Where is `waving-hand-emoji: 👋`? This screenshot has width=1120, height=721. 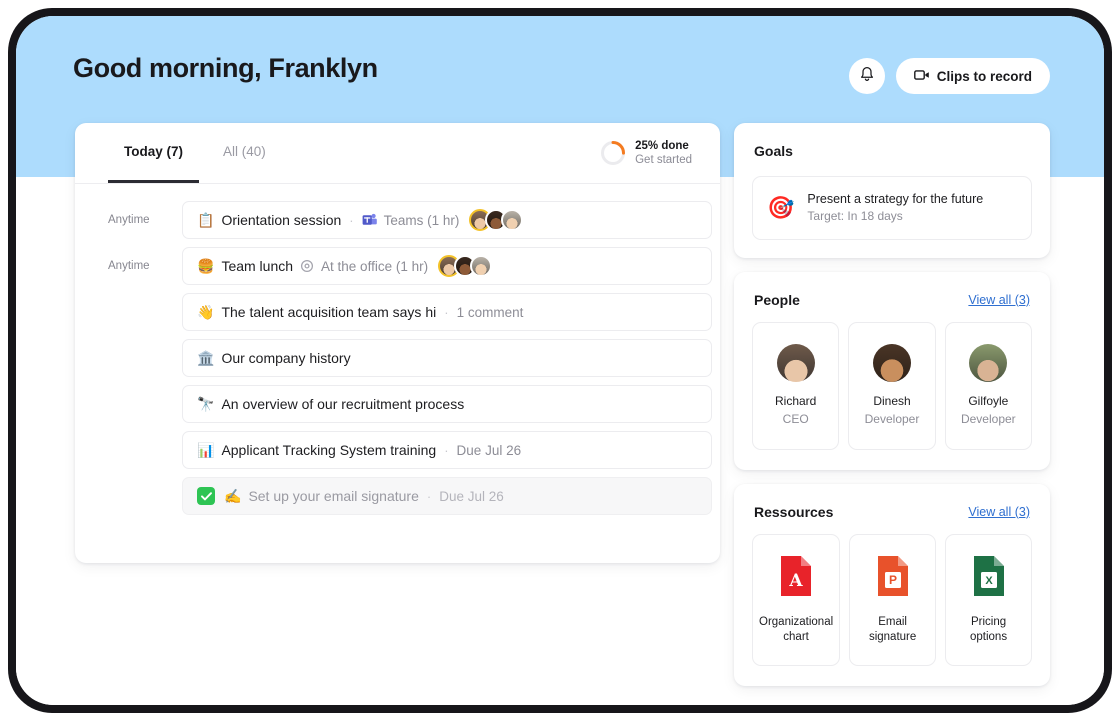 waving-hand-emoji: 👋 is located at coordinates (206, 312).